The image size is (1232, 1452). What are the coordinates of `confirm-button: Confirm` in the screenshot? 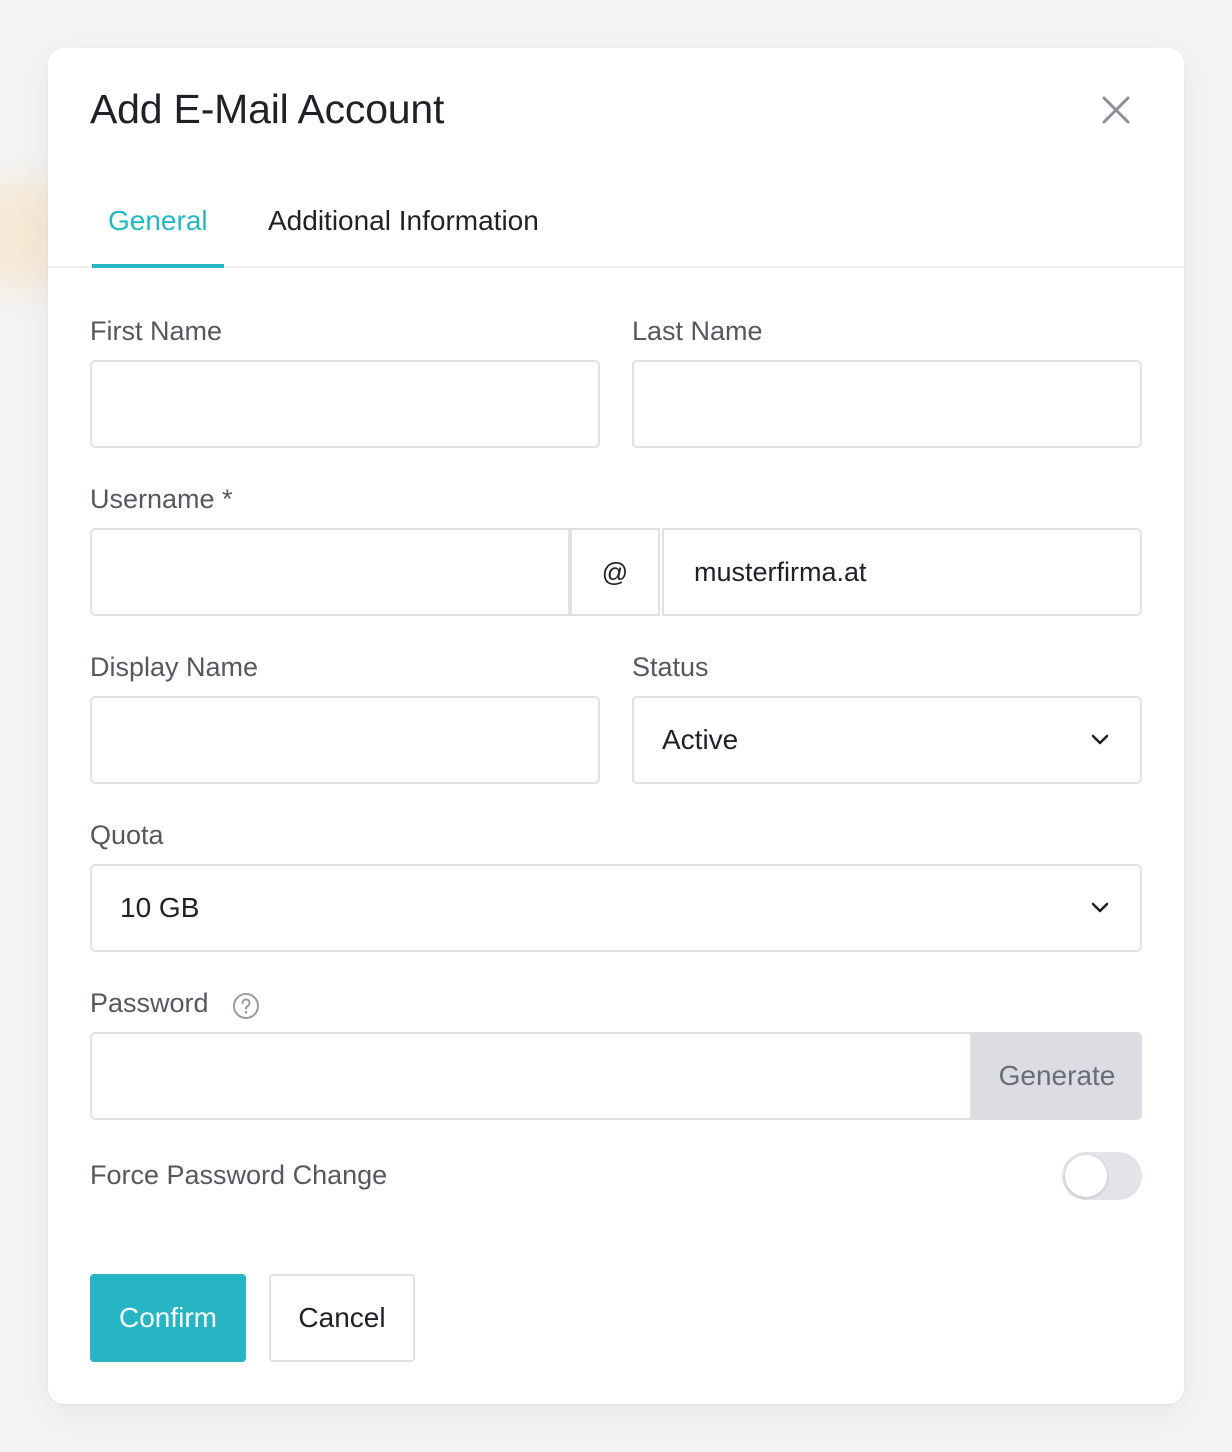 It's located at (168, 1318).